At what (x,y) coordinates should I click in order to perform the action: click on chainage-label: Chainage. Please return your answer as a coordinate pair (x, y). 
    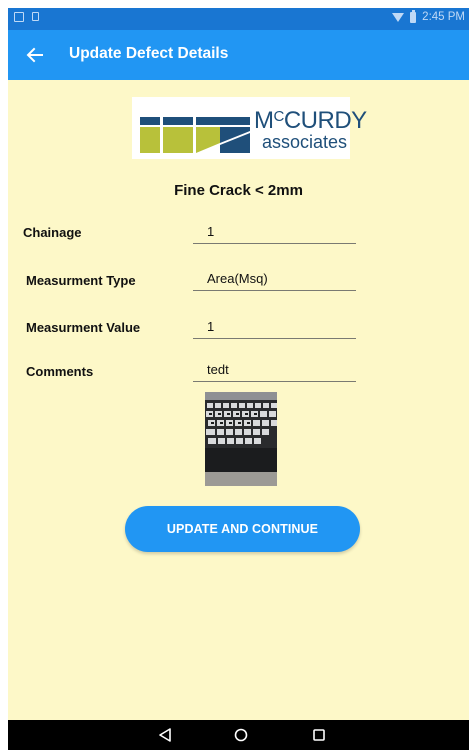
    Looking at the image, I should click on (52, 232).